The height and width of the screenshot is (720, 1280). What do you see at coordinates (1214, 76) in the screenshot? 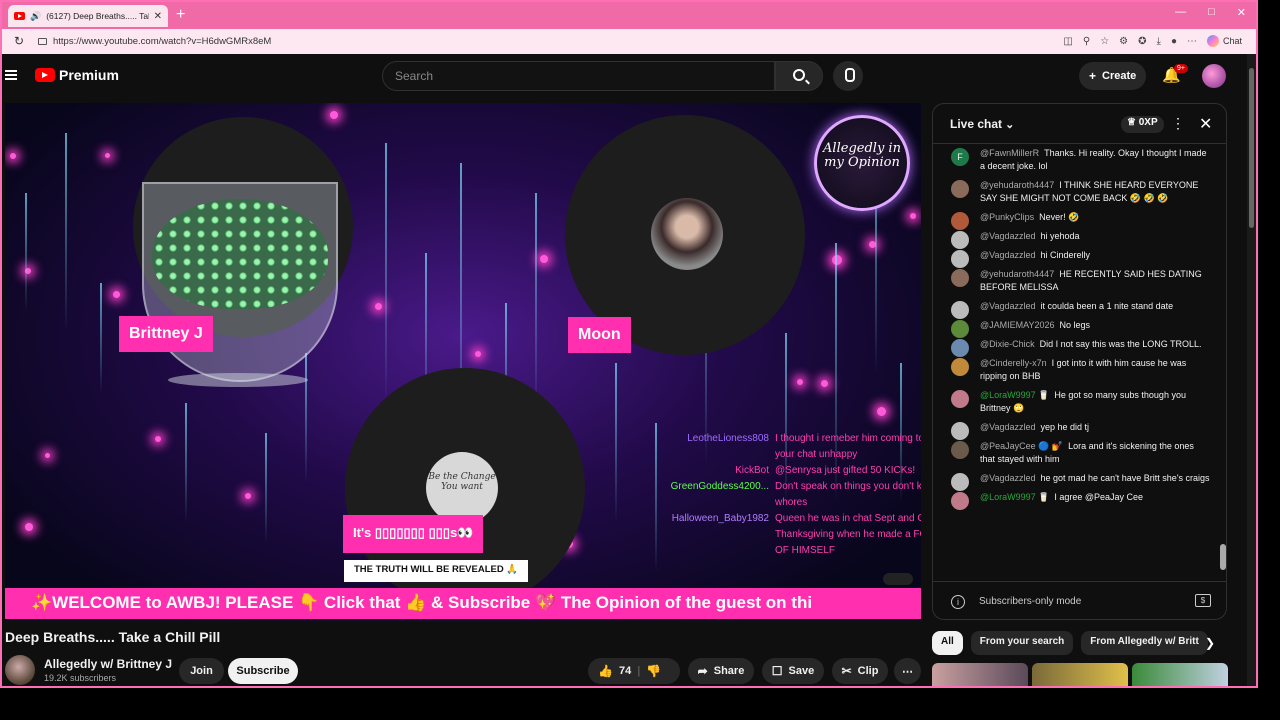
I see `account-avatar` at bounding box center [1214, 76].